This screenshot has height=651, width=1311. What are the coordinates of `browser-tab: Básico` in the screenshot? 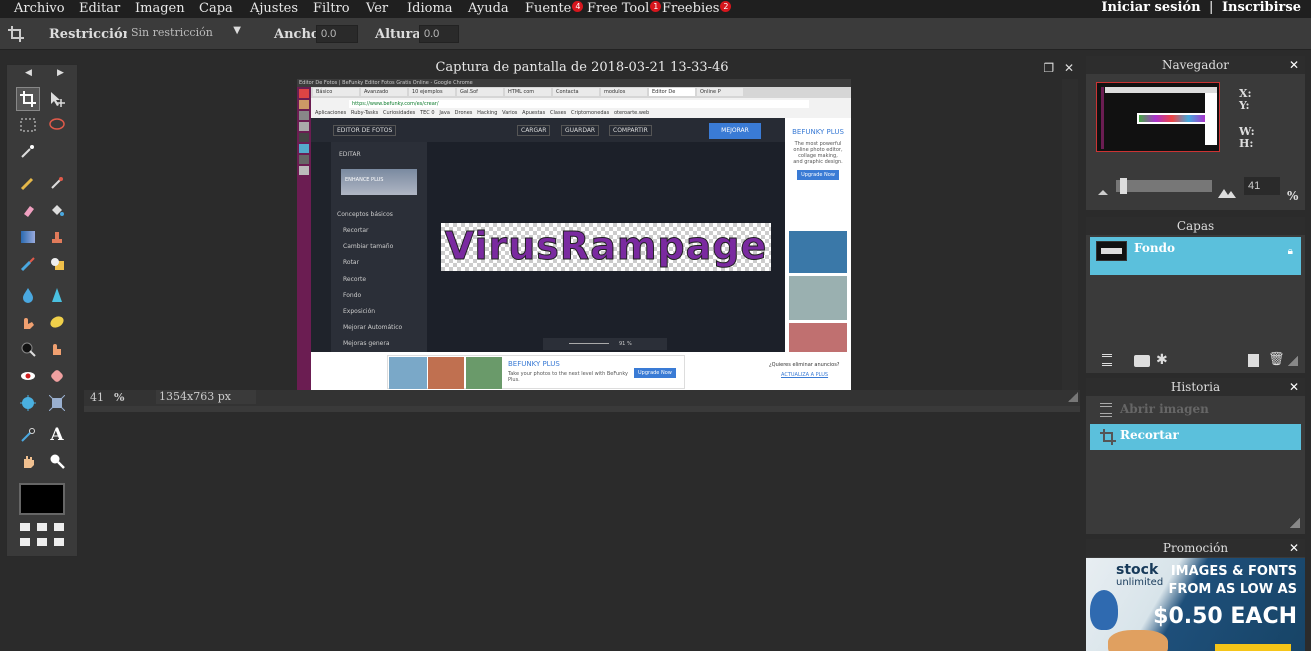 It's located at (336, 92).